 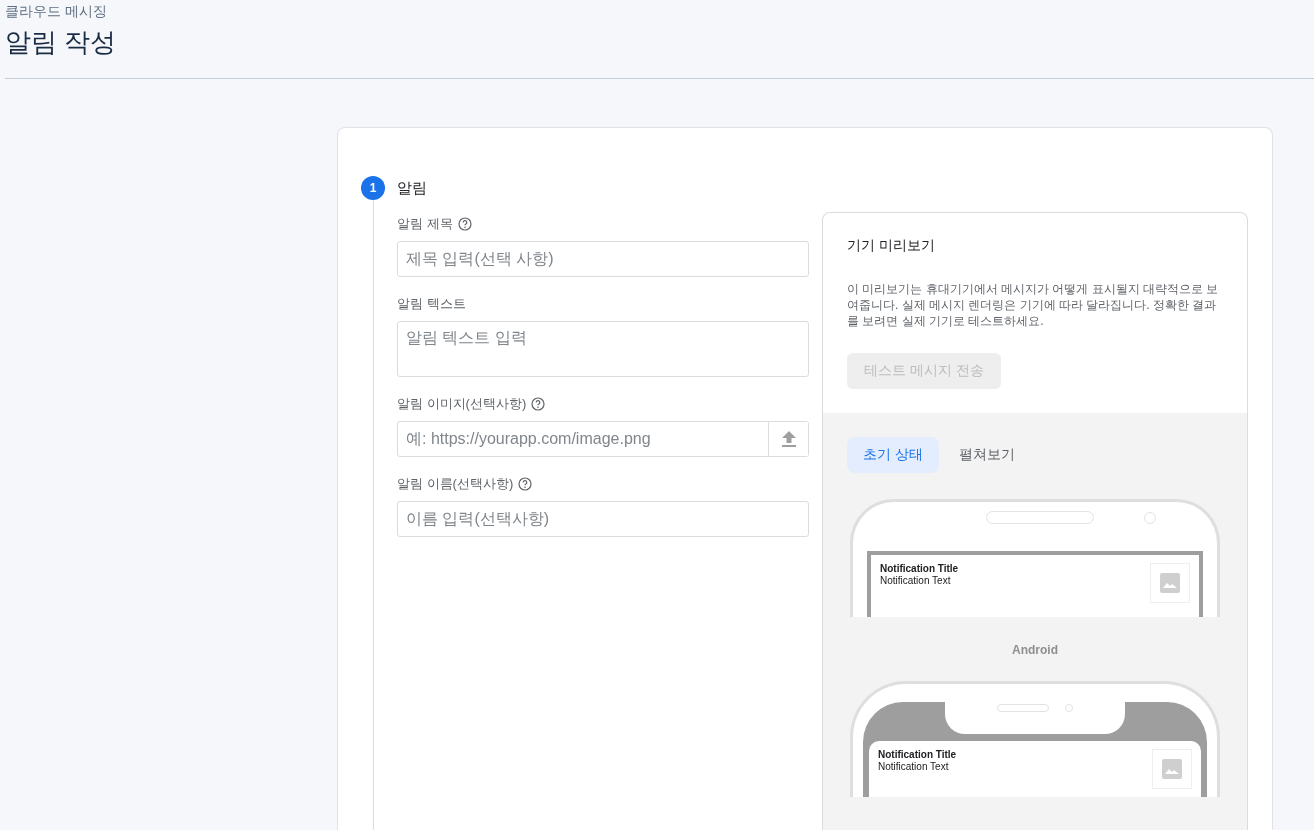 I want to click on url-field: 예: https://yourapp.com/image.png, so click(x=603, y=439).